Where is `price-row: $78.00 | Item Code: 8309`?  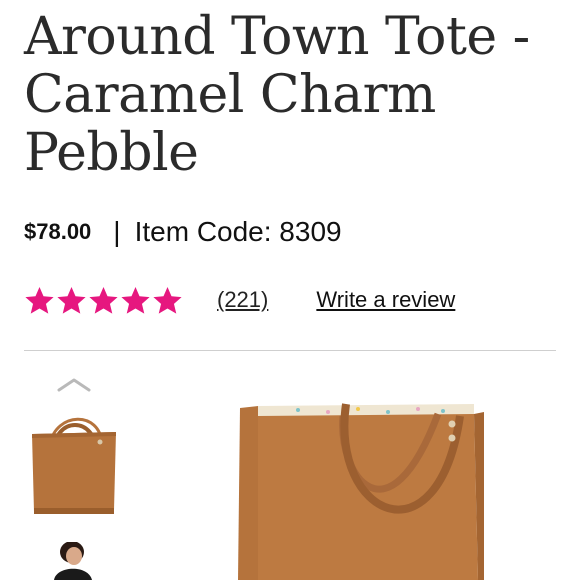
price-row: $78.00 | Item Code: 8309 is located at coordinates (183, 232).